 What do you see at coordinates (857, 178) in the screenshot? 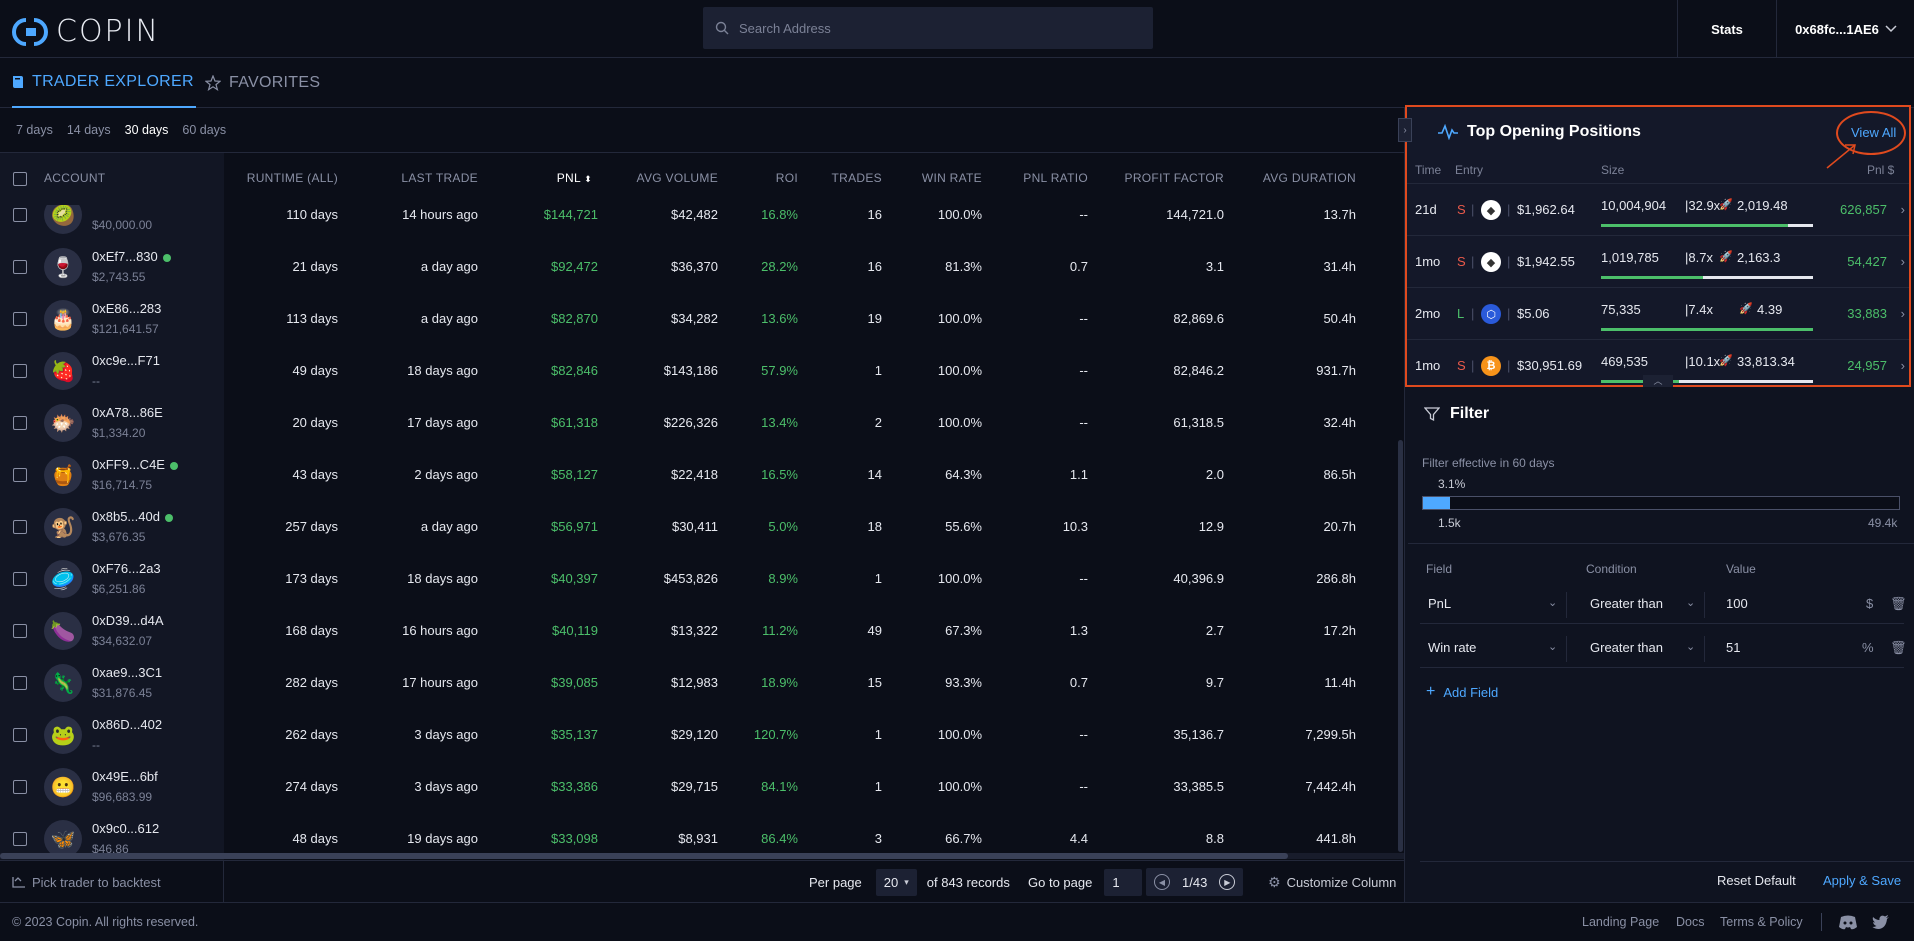
I see `col-trades: TRADES` at bounding box center [857, 178].